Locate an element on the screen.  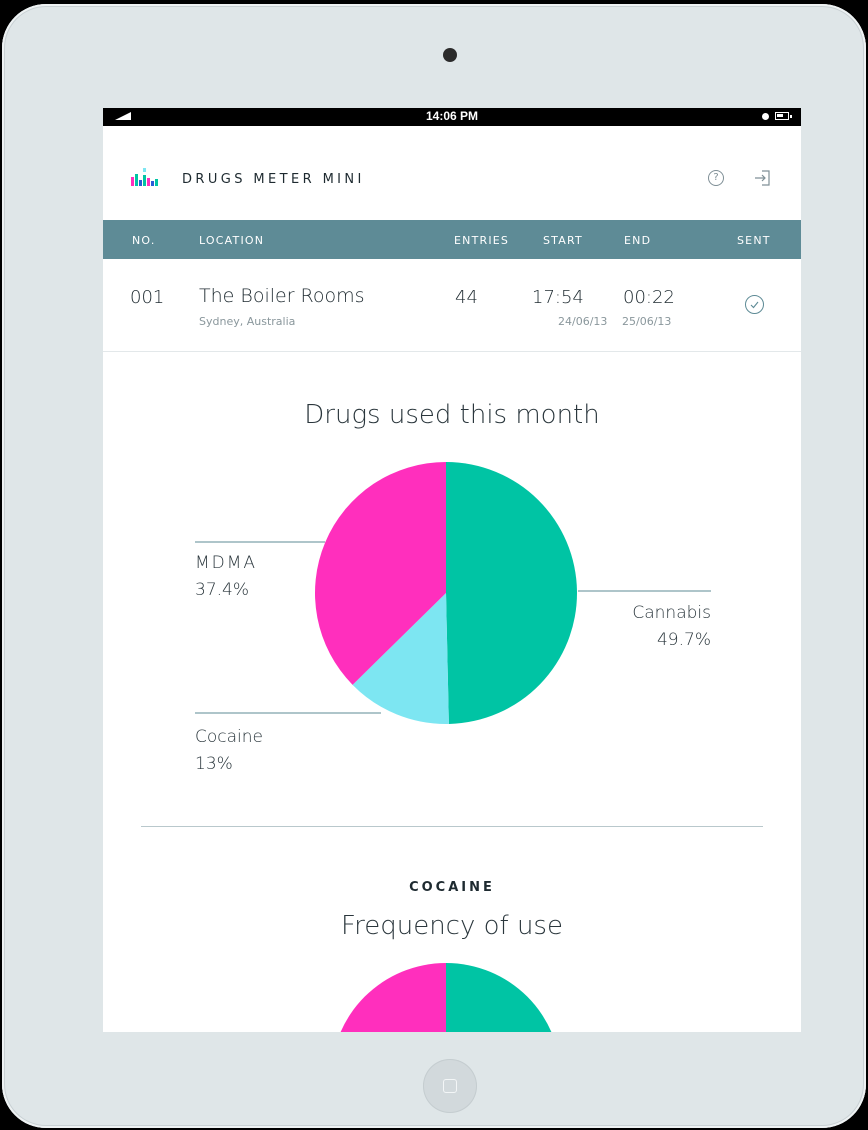
home-square-icon is located at coordinates (450, 1086).